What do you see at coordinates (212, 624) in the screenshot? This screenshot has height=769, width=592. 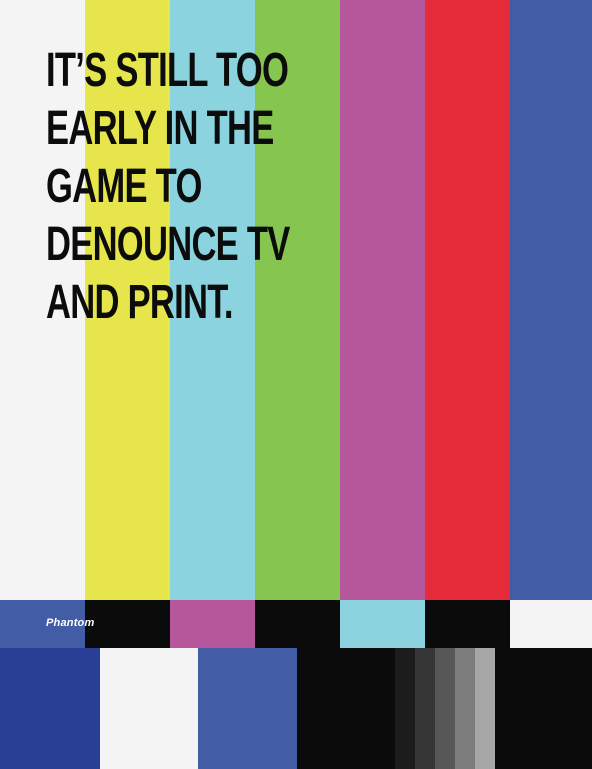 I see `mid-magenta-block` at bounding box center [212, 624].